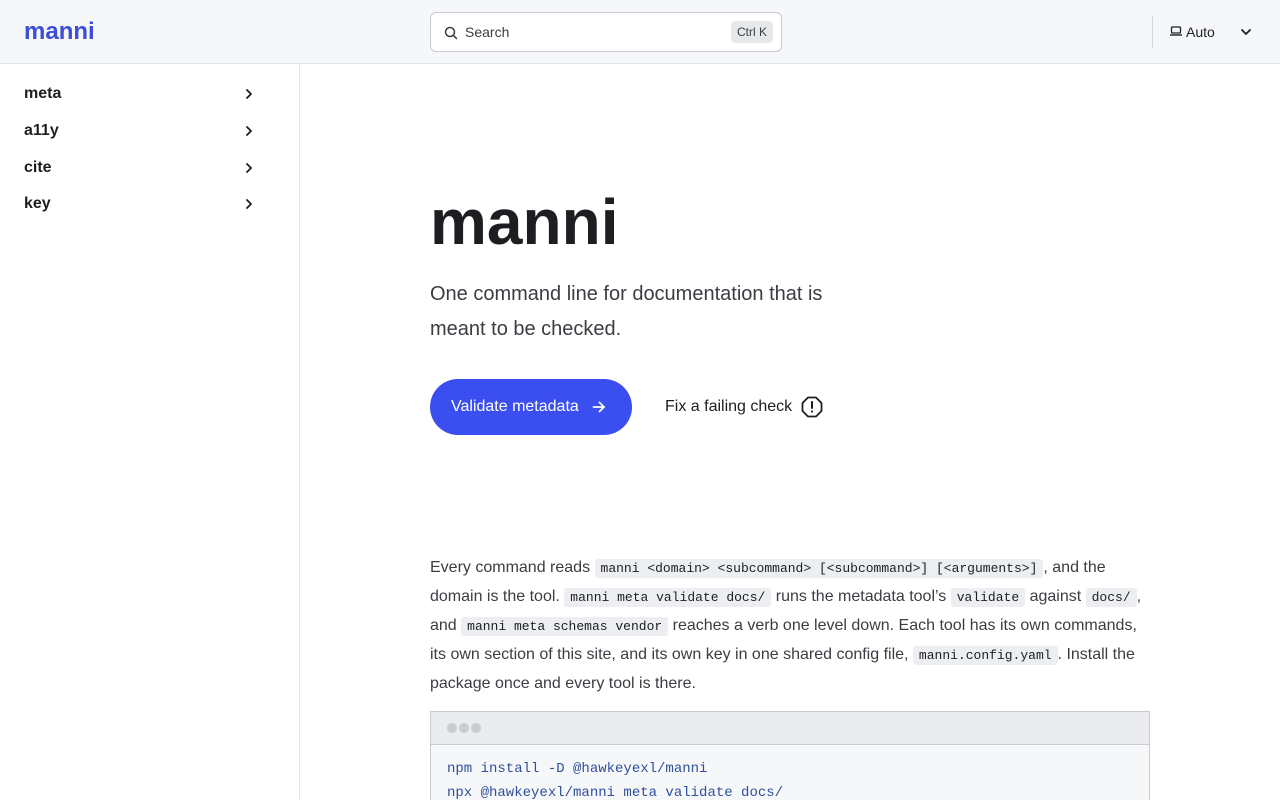  I want to click on inline-code: validate, so click(988, 597).